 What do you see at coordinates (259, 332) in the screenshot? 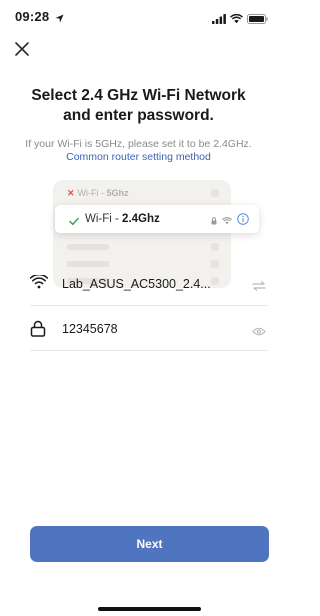
I see `eye-icon` at bounding box center [259, 332].